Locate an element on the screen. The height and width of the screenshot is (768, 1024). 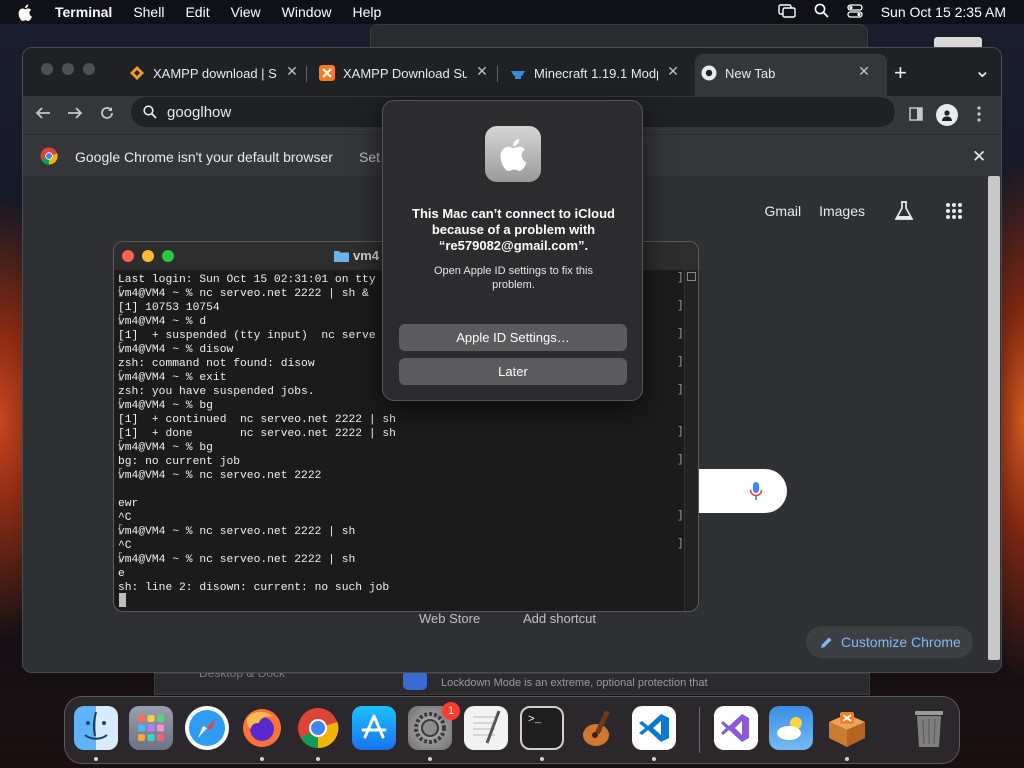
apps-grid-icon is located at coordinates (954, 211).